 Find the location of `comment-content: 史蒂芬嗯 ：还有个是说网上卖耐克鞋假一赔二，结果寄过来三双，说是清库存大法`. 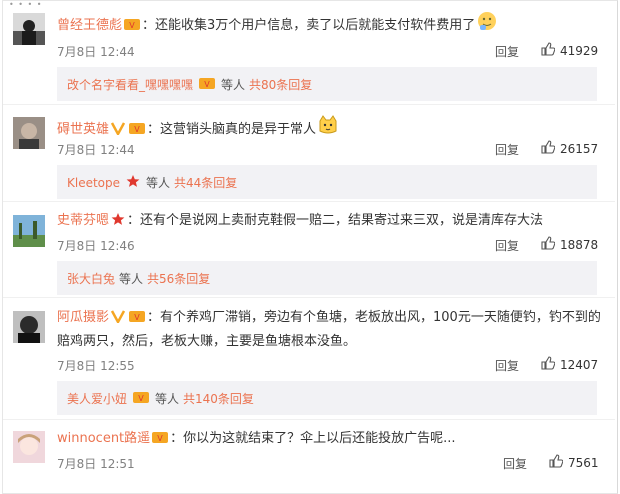

comment-content: 史蒂芬嗯 ：还有个是说网上卖耐克鞋假一赔二，结果寄过来三双，说是清库存大法 is located at coordinates (300, 222).